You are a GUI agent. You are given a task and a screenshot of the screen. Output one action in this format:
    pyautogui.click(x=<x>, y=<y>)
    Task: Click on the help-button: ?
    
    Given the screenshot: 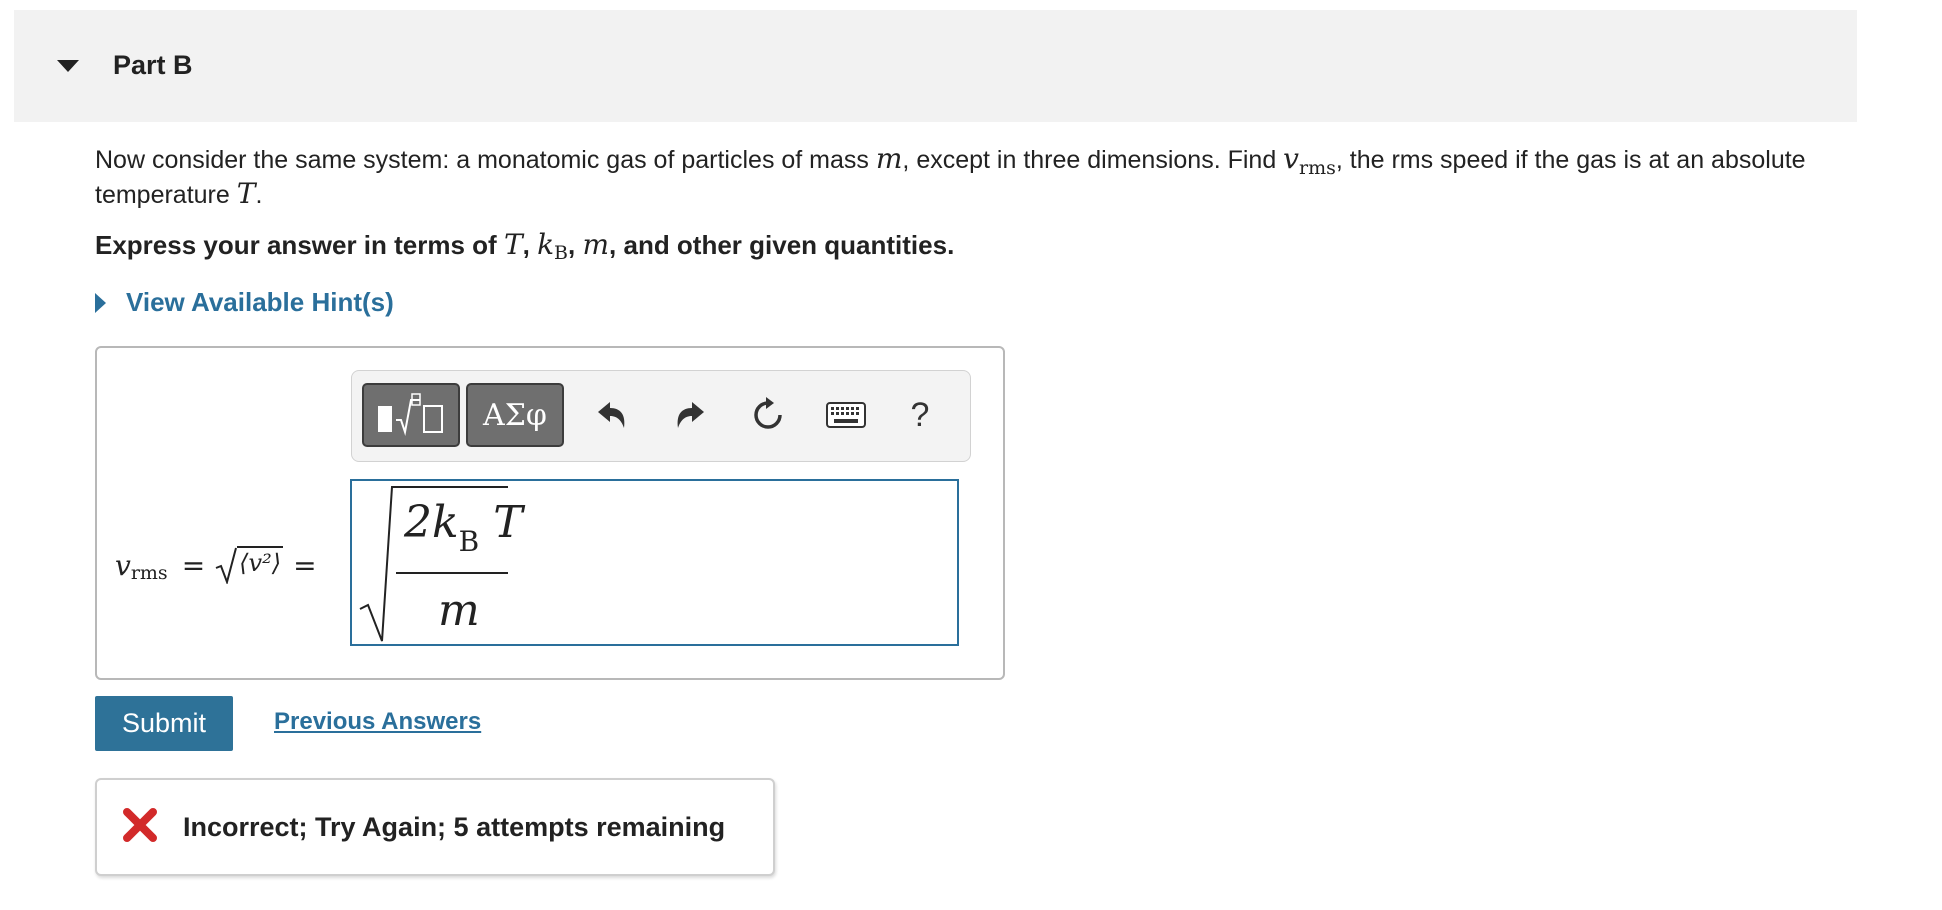 What is the action you would take?
    pyautogui.click(x=920, y=415)
    